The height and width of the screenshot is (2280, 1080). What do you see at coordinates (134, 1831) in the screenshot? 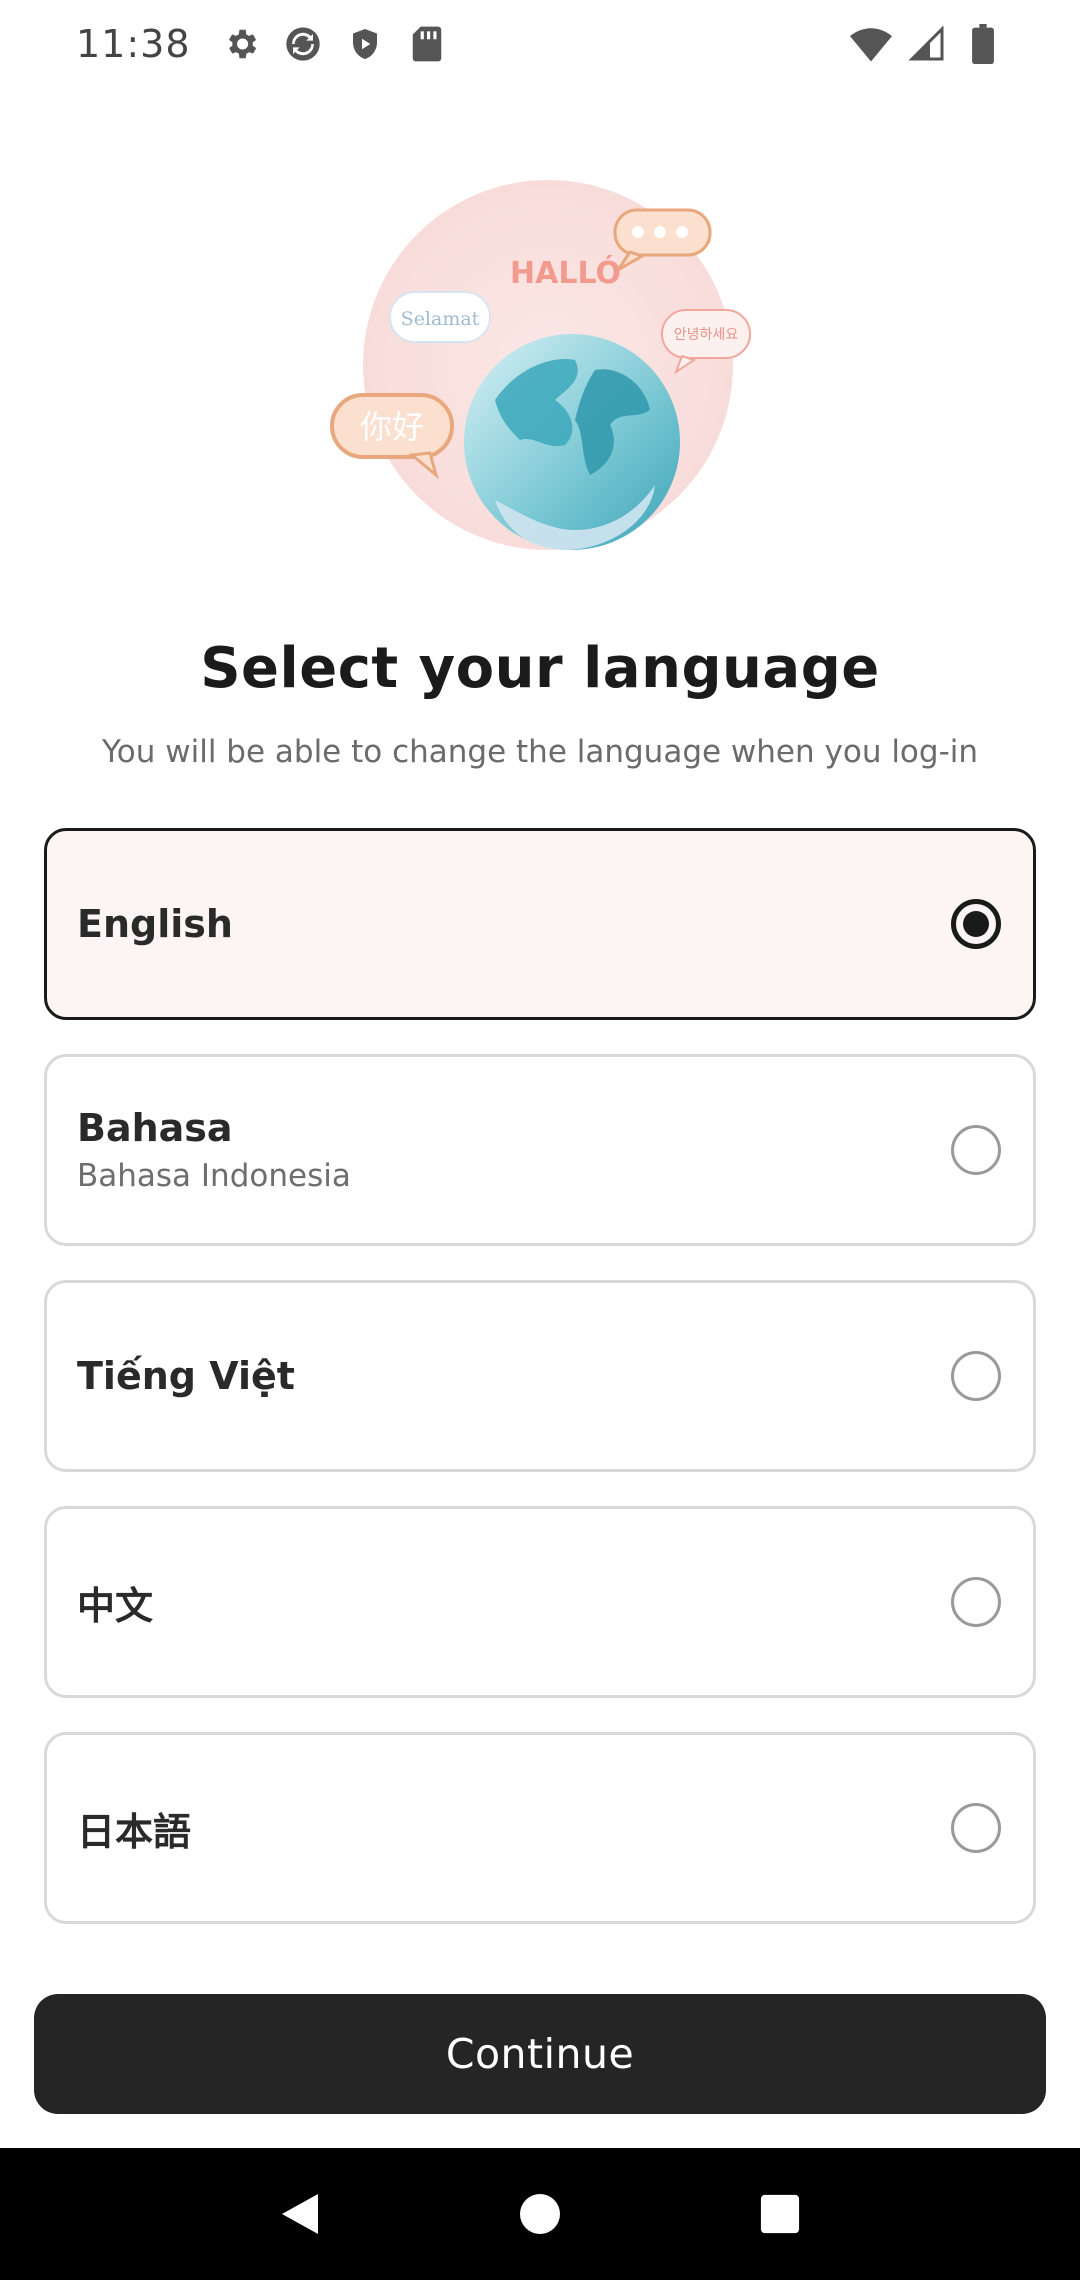
I see `option-label: 日本語` at bounding box center [134, 1831].